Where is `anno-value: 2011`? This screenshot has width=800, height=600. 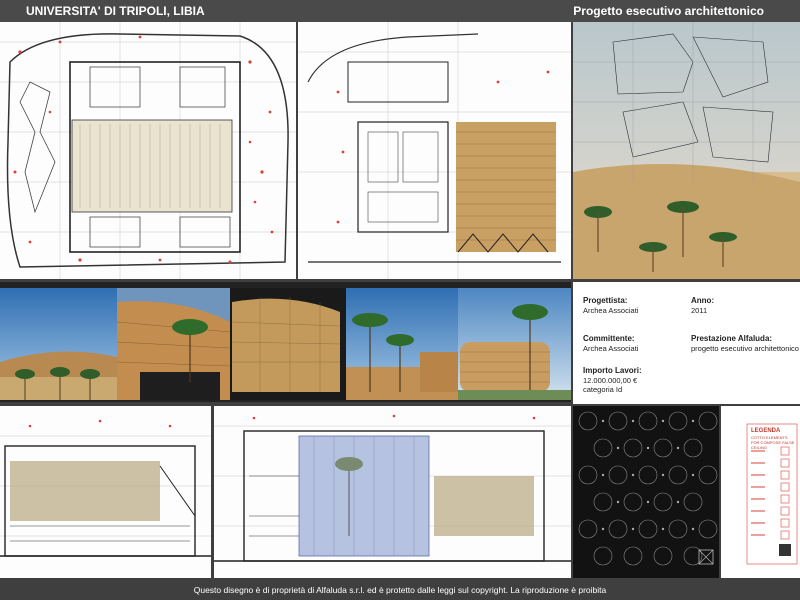 anno-value: 2011 is located at coordinates (699, 310).